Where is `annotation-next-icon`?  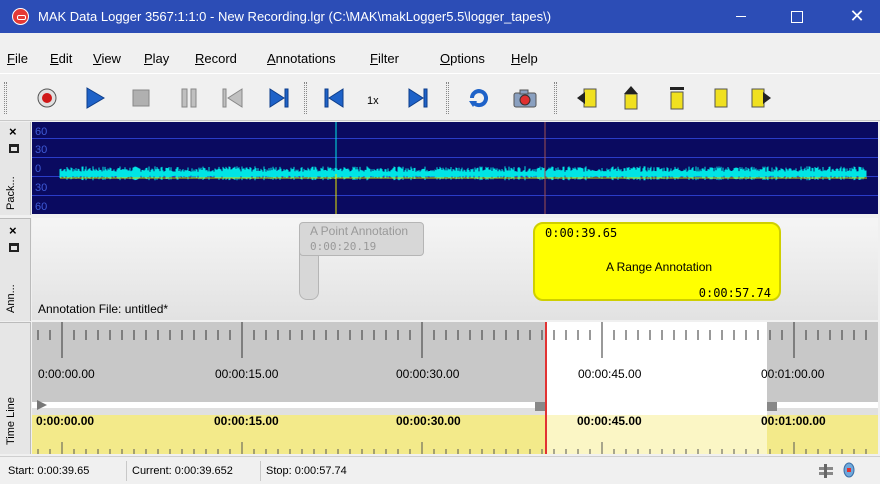 annotation-next-icon is located at coordinates (761, 98).